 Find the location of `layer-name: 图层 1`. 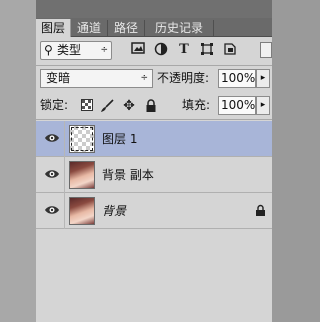

layer-name: 图层 1 is located at coordinates (119, 139).